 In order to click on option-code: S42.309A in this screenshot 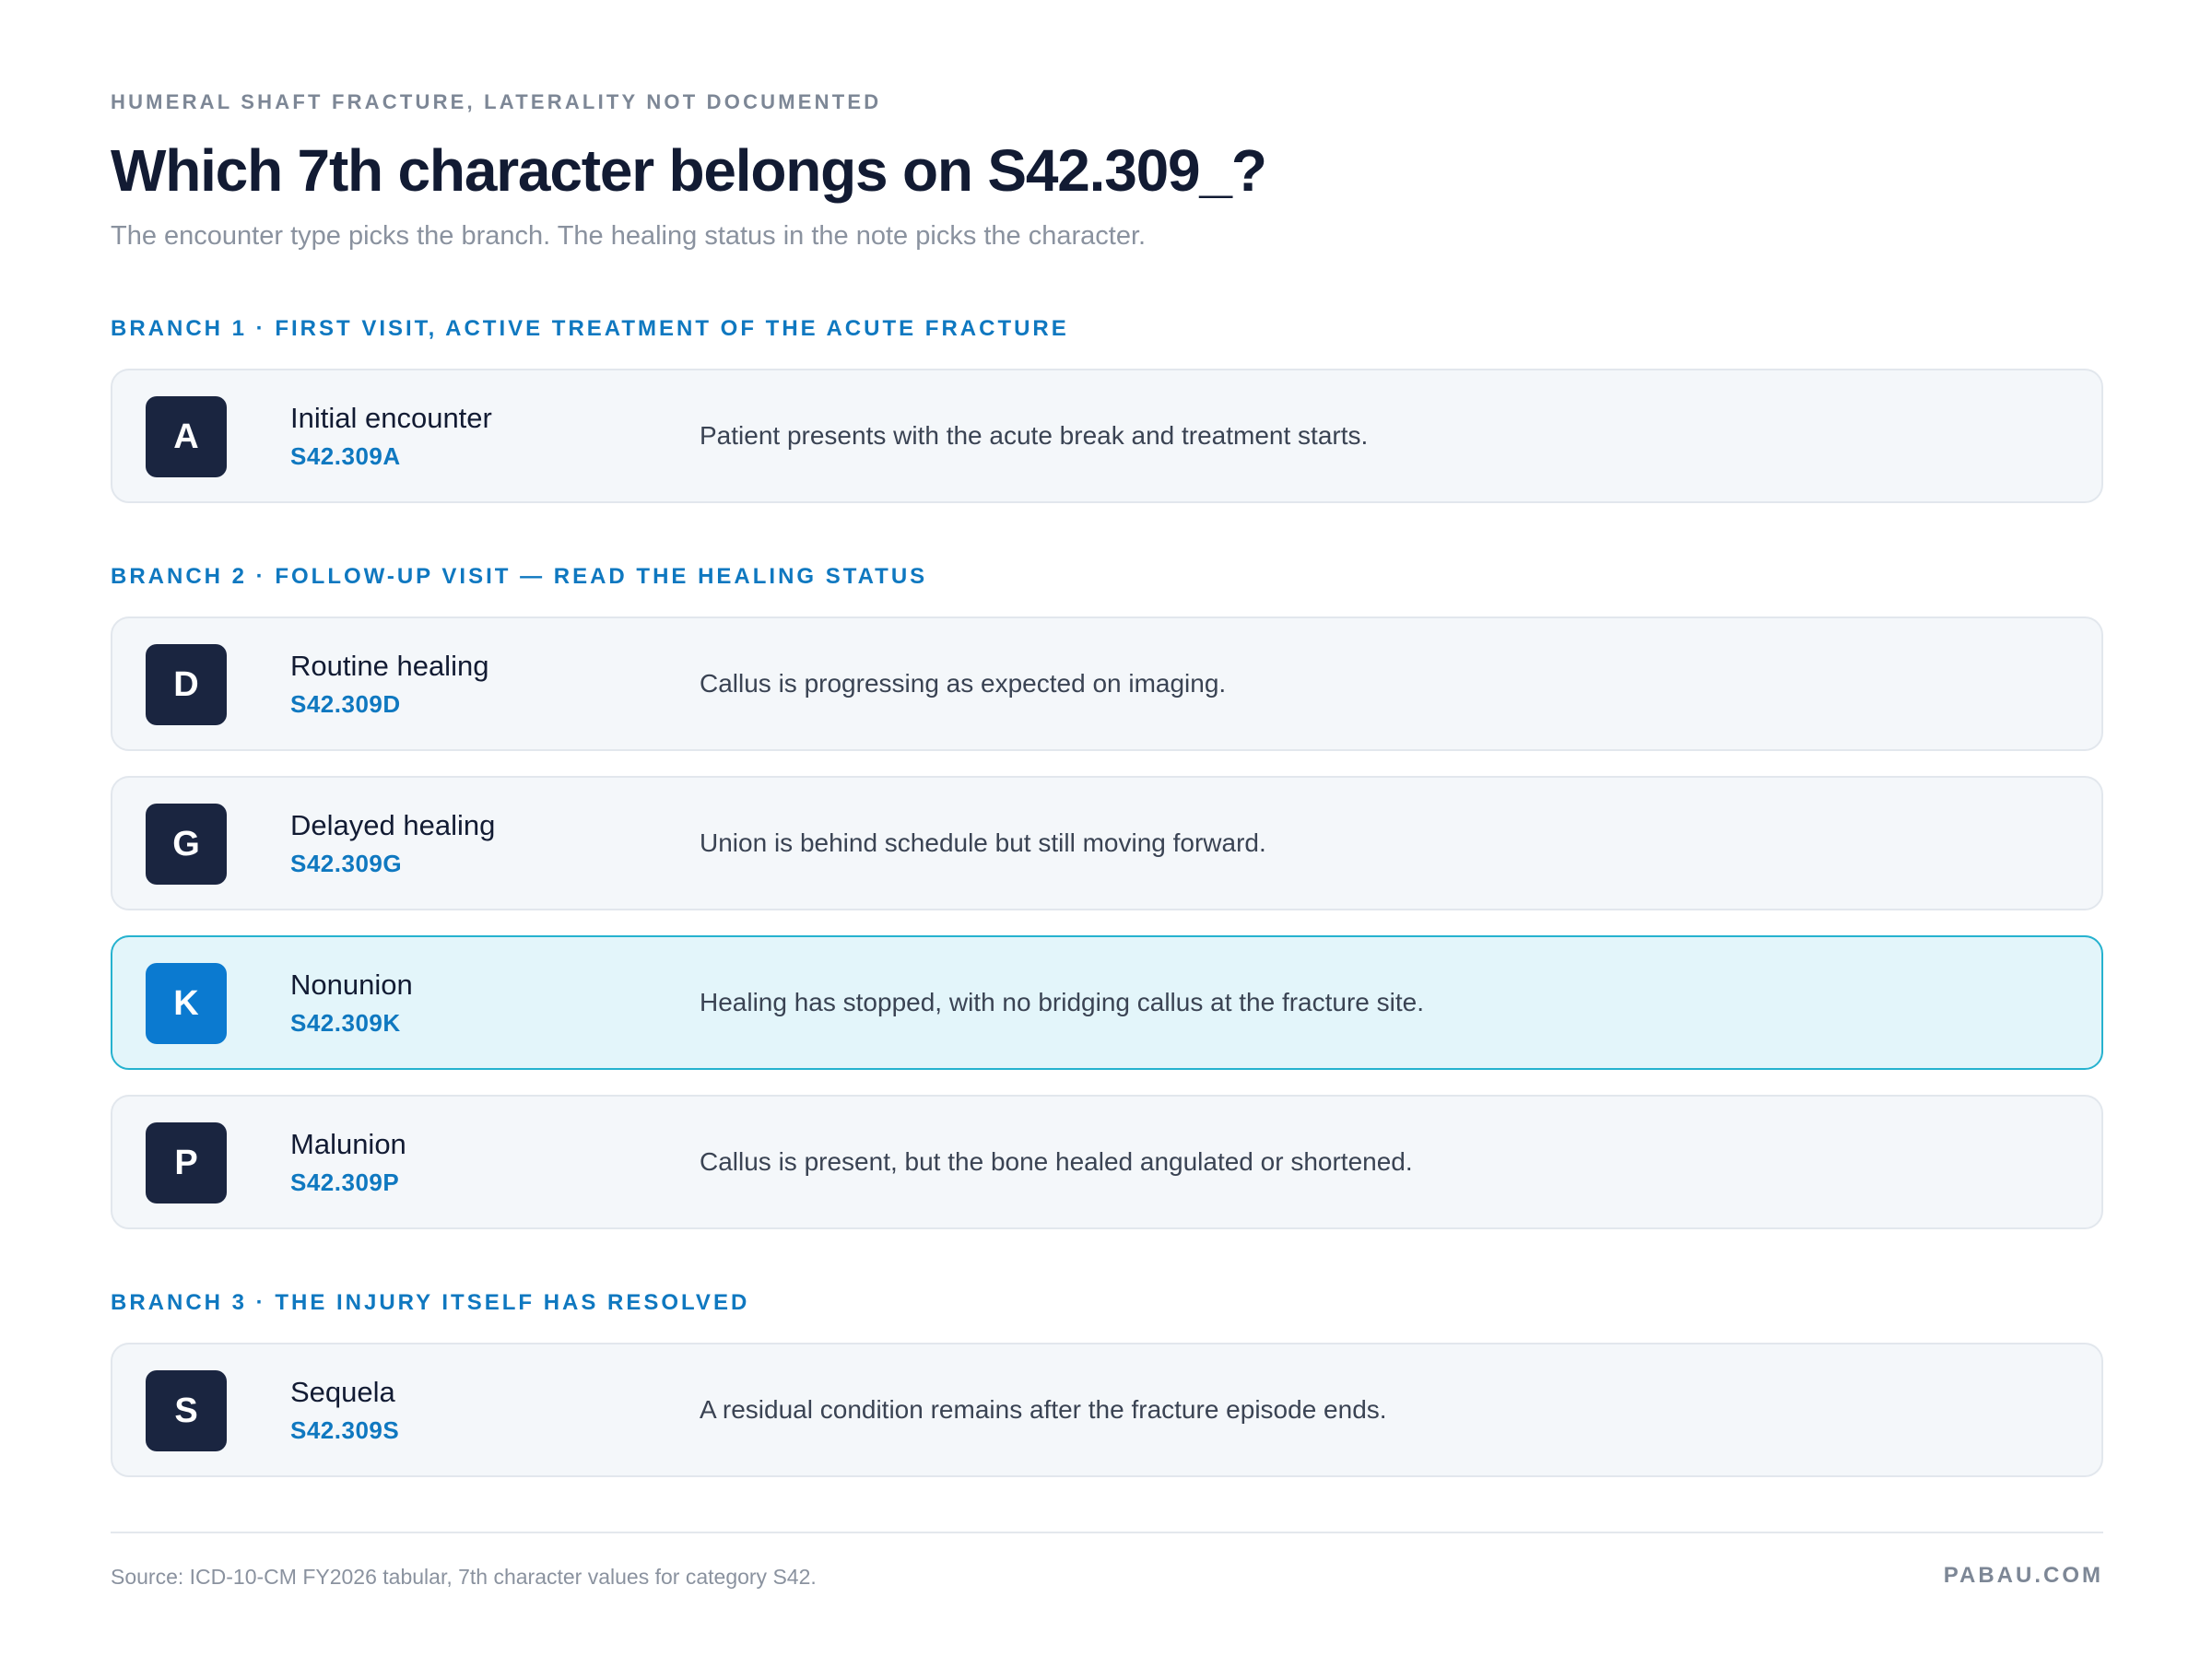, I will do `click(345, 456)`.